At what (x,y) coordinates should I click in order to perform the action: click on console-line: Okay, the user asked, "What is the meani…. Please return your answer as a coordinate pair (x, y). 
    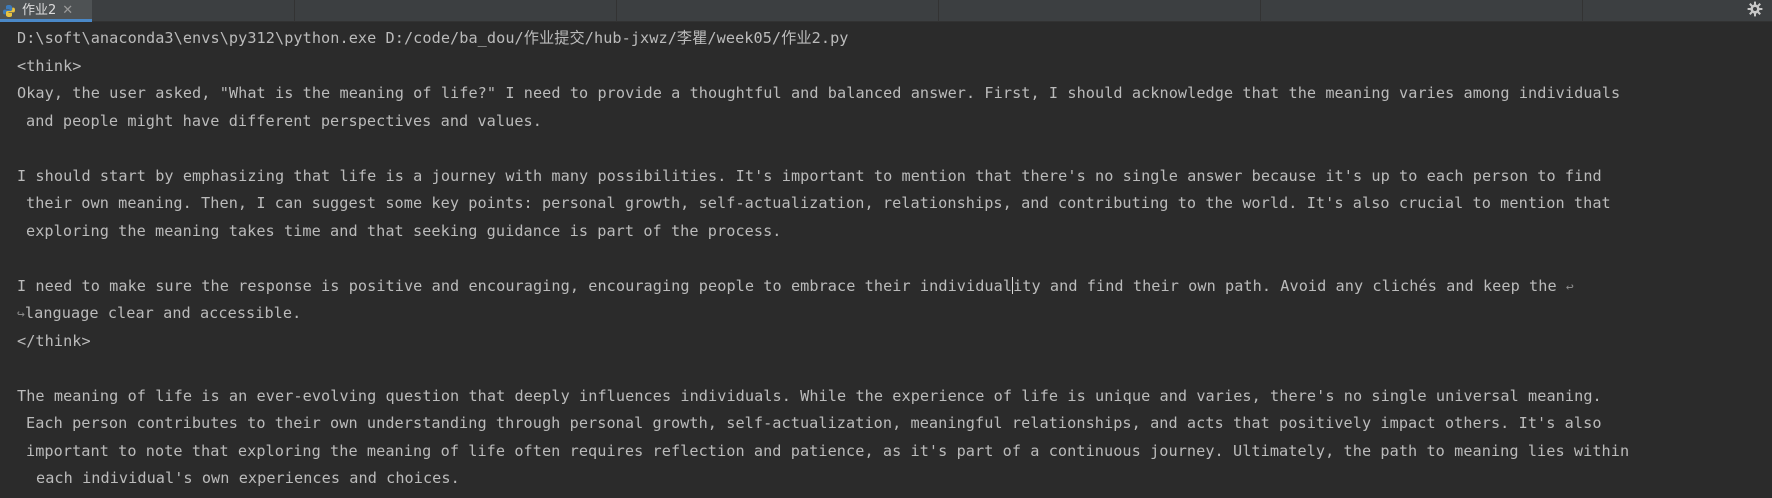
    Looking at the image, I should click on (819, 93).